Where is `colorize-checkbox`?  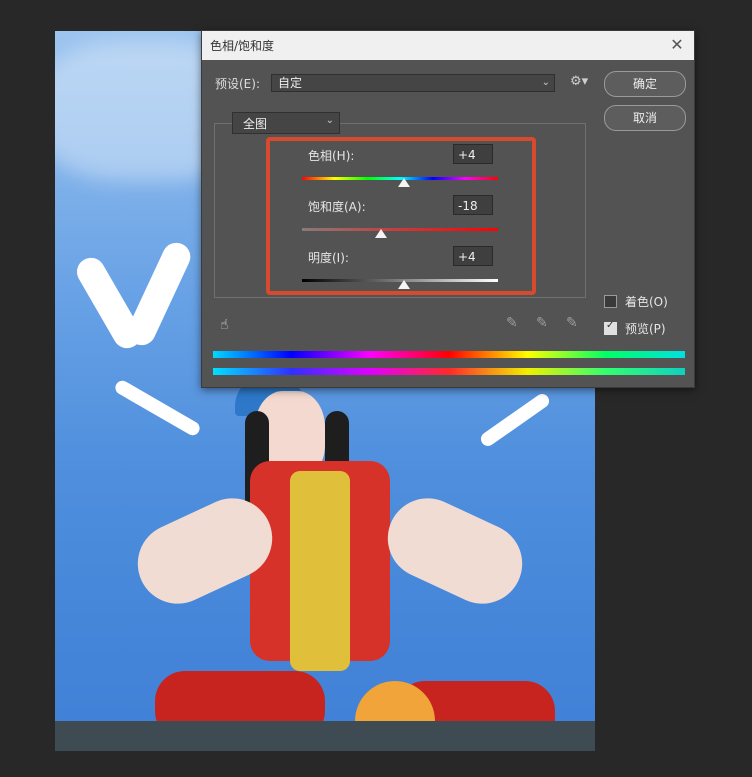
colorize-checkbox is located at coordinates (610, 301).